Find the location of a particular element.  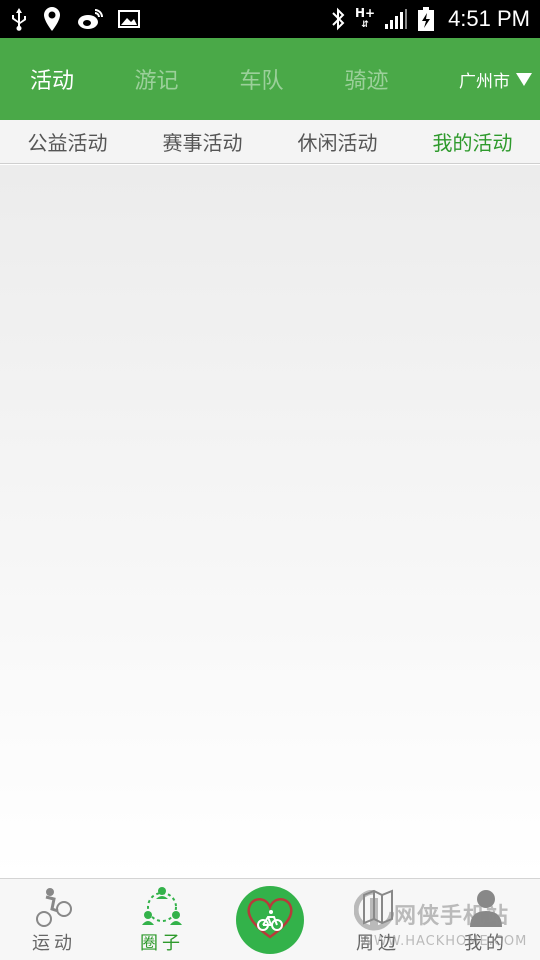

cyclist-icon is located at coordinates (54, 906).